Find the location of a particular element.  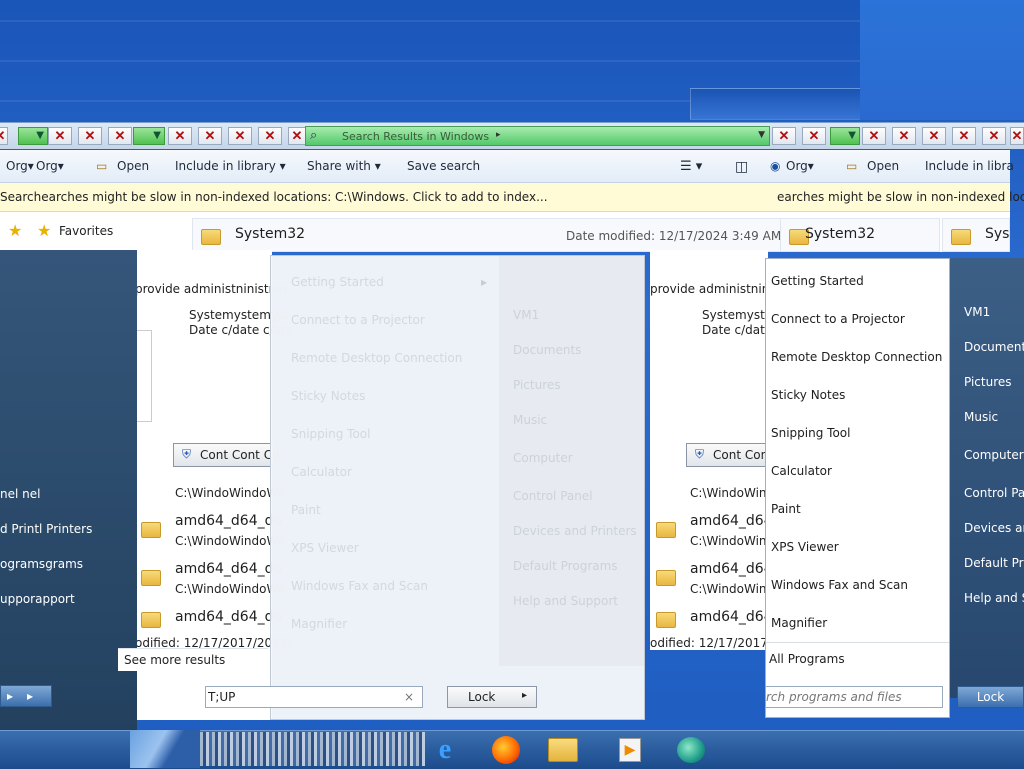

ghost-item: Snipping Tool is located at coordinates (331, 434).